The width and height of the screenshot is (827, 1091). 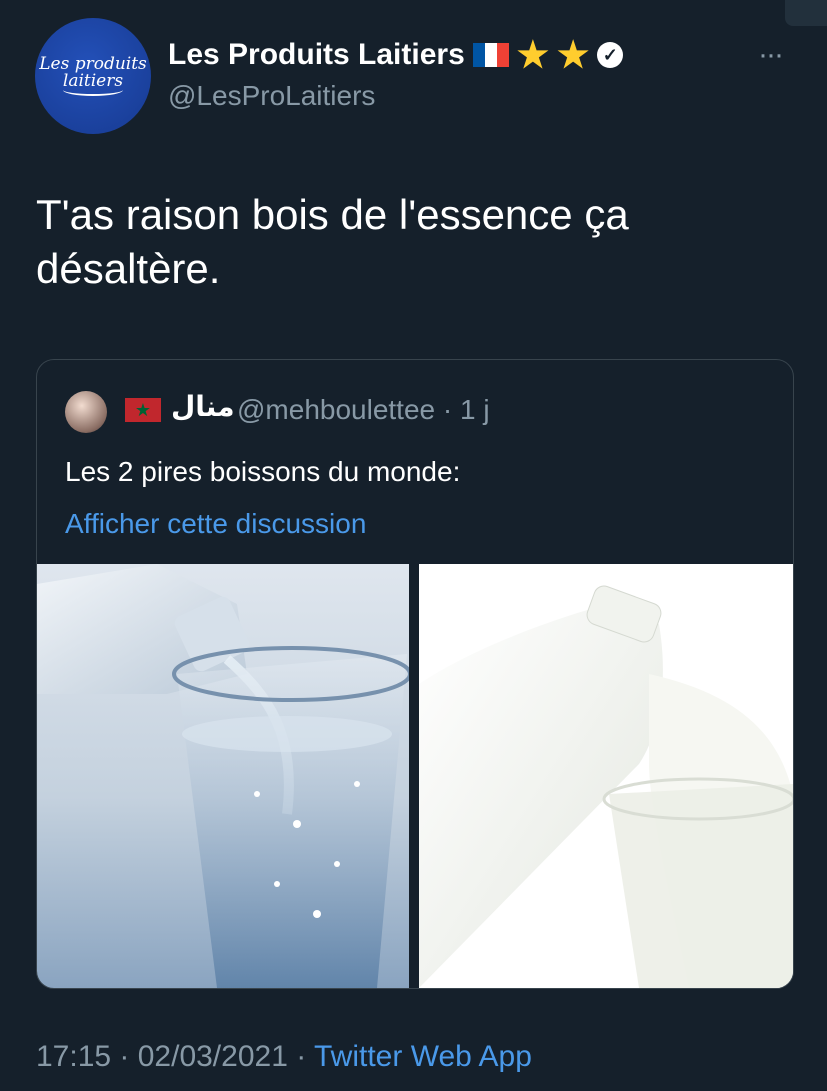 I want to click on quoted-avatar, so click(x=86, y=412).